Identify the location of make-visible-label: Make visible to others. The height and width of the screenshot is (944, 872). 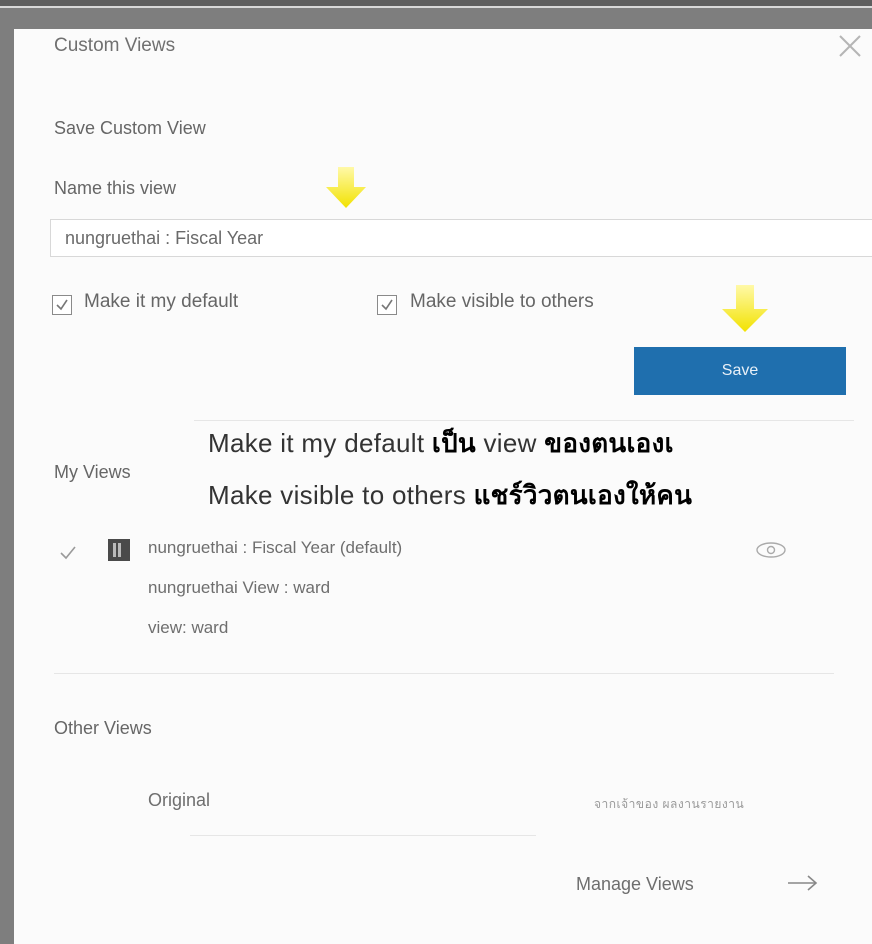
(502, 301).